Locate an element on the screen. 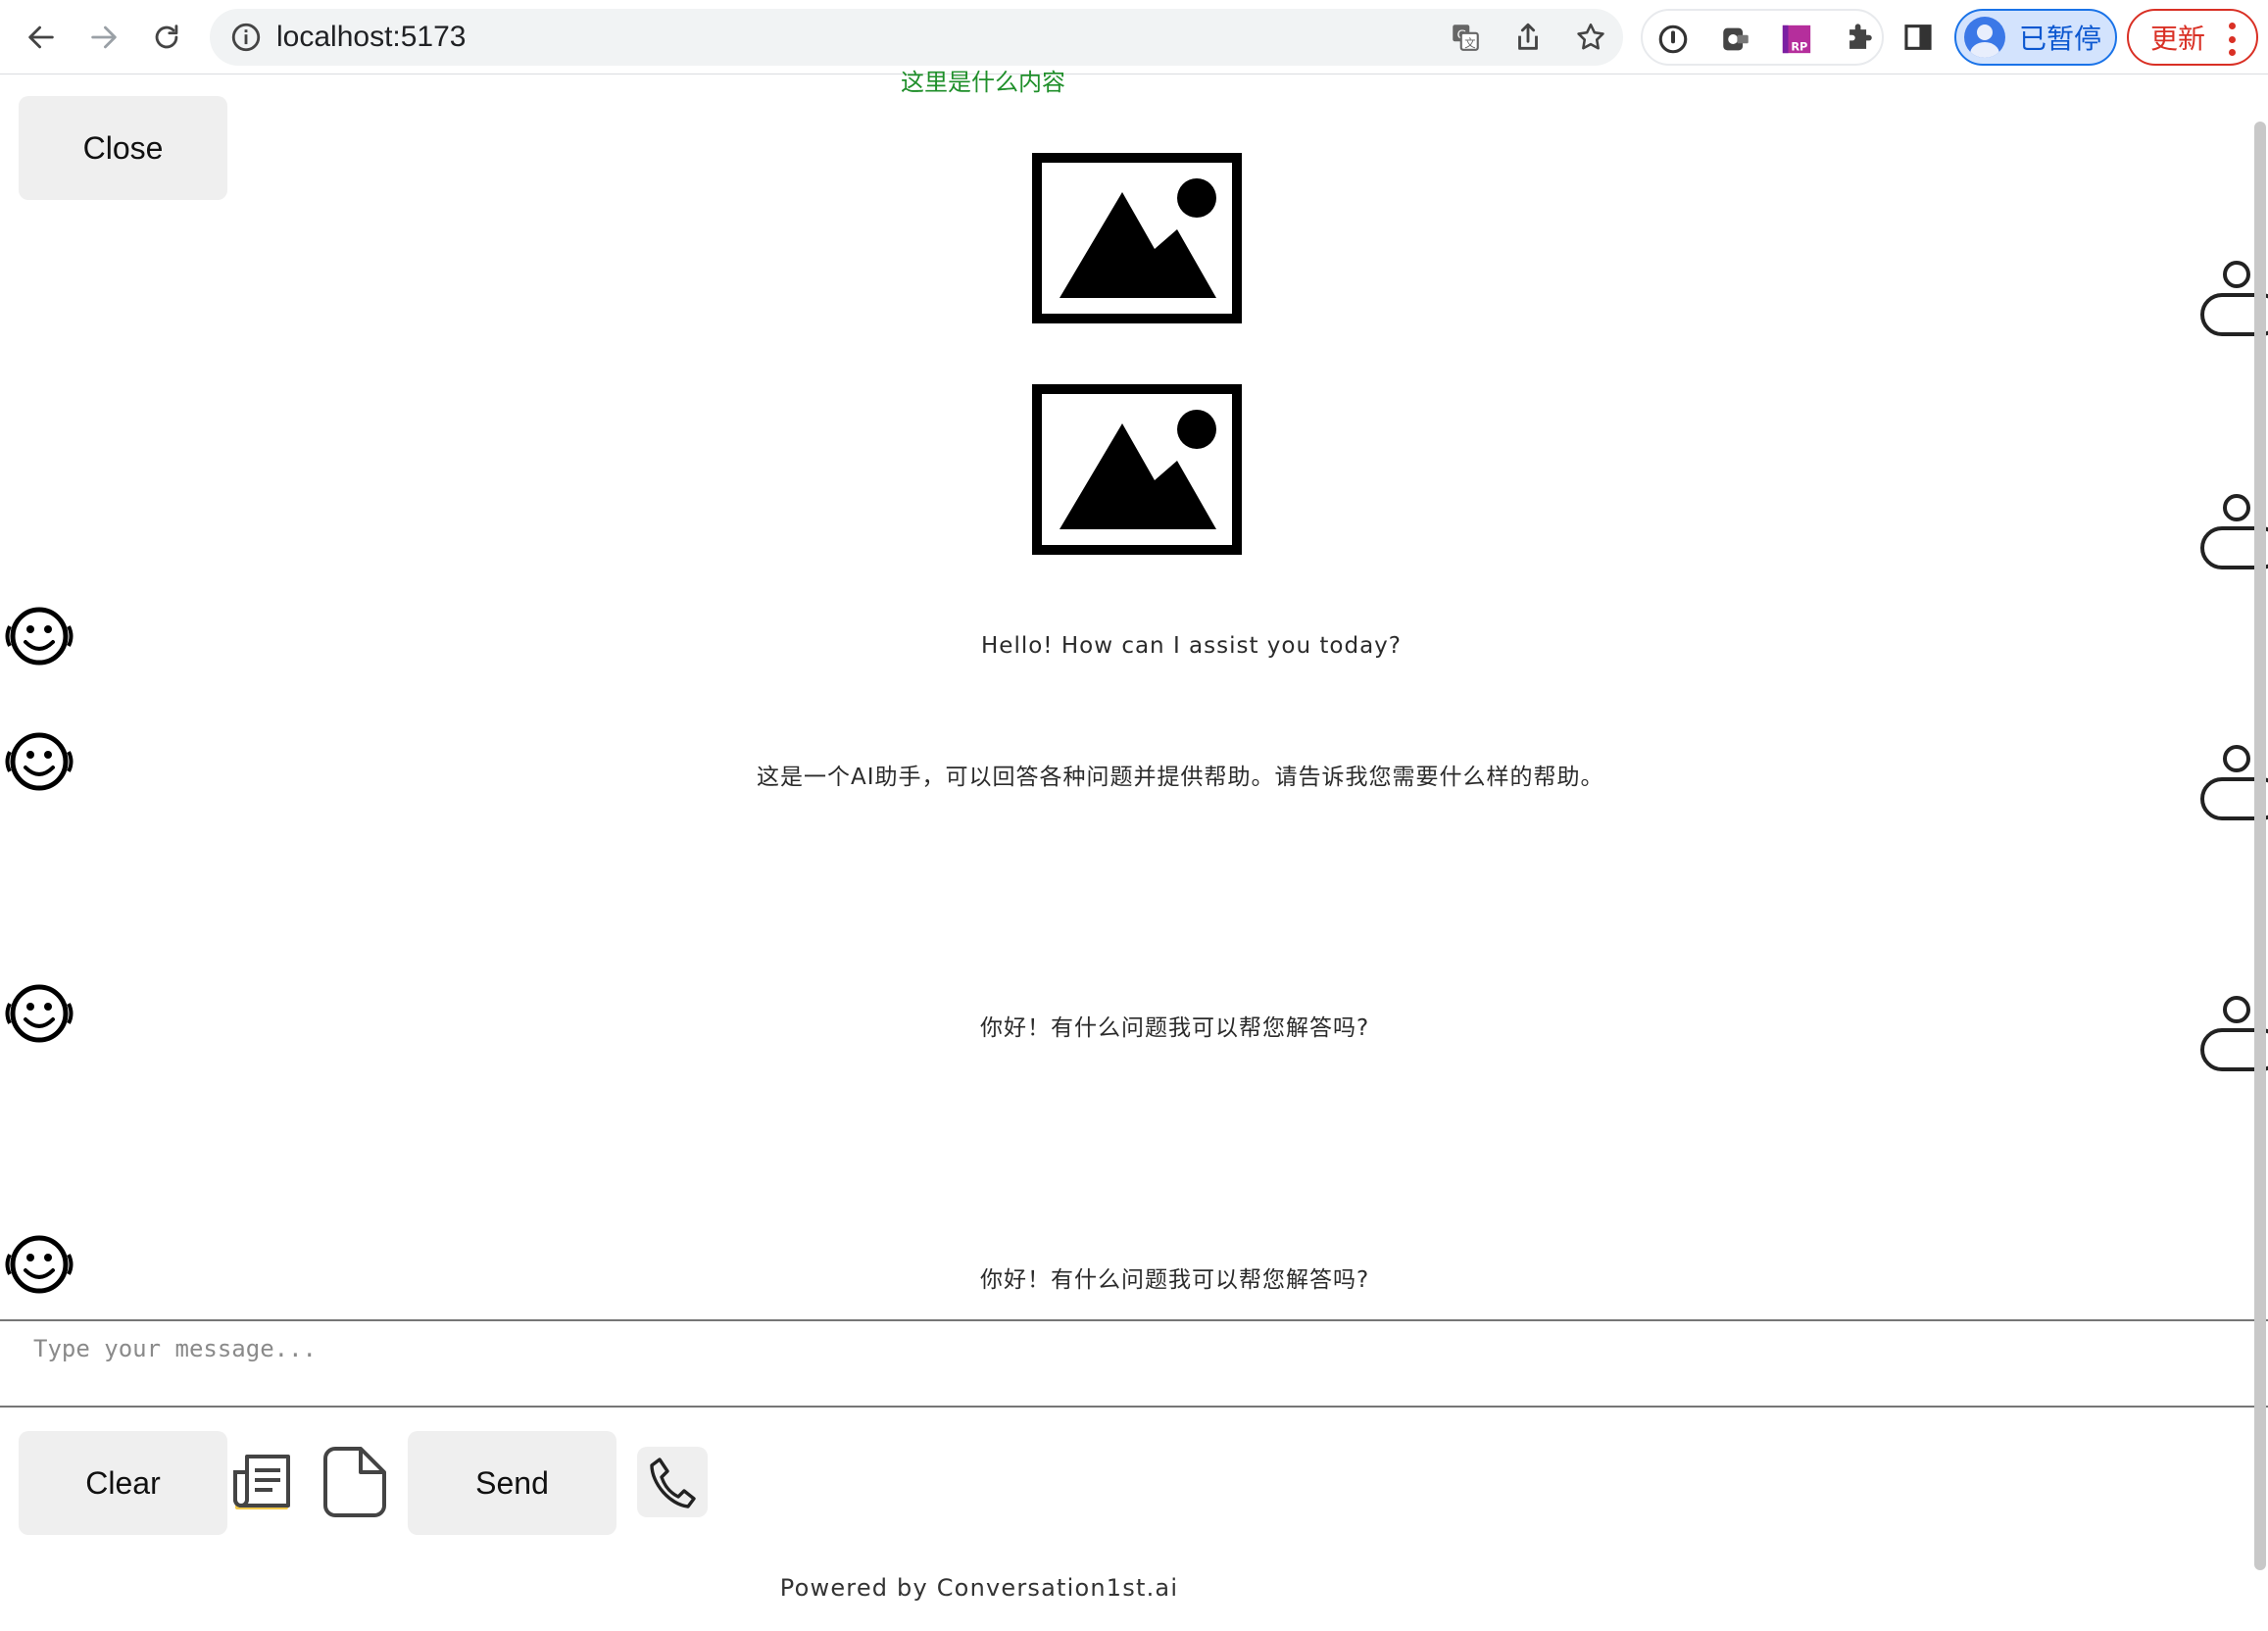 The image size is (2268, 1631). chat-message: Hello! How can I assist you today? is located at coordinates (1191, 646).